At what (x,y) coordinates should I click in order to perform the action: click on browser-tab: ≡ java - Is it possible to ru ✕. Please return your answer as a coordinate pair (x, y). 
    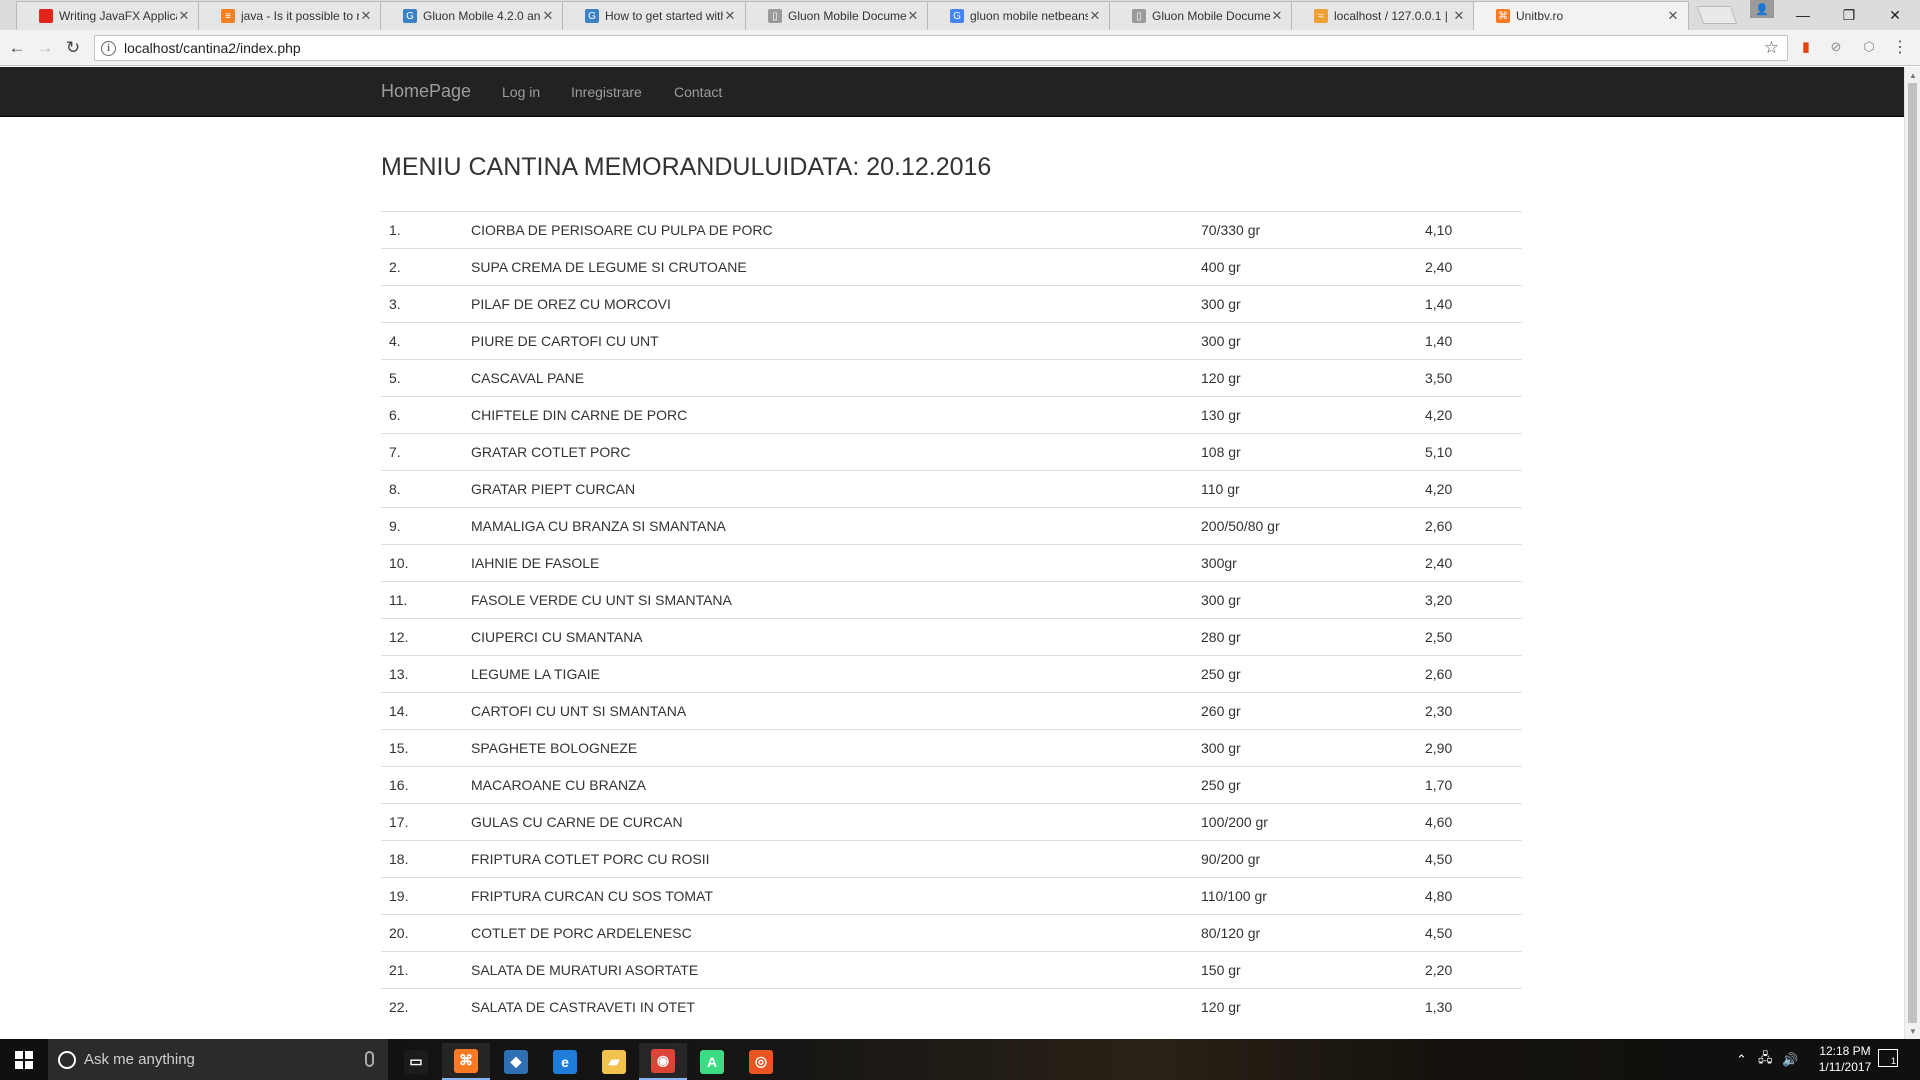
    Looking at the image, I should click on (290, 15).